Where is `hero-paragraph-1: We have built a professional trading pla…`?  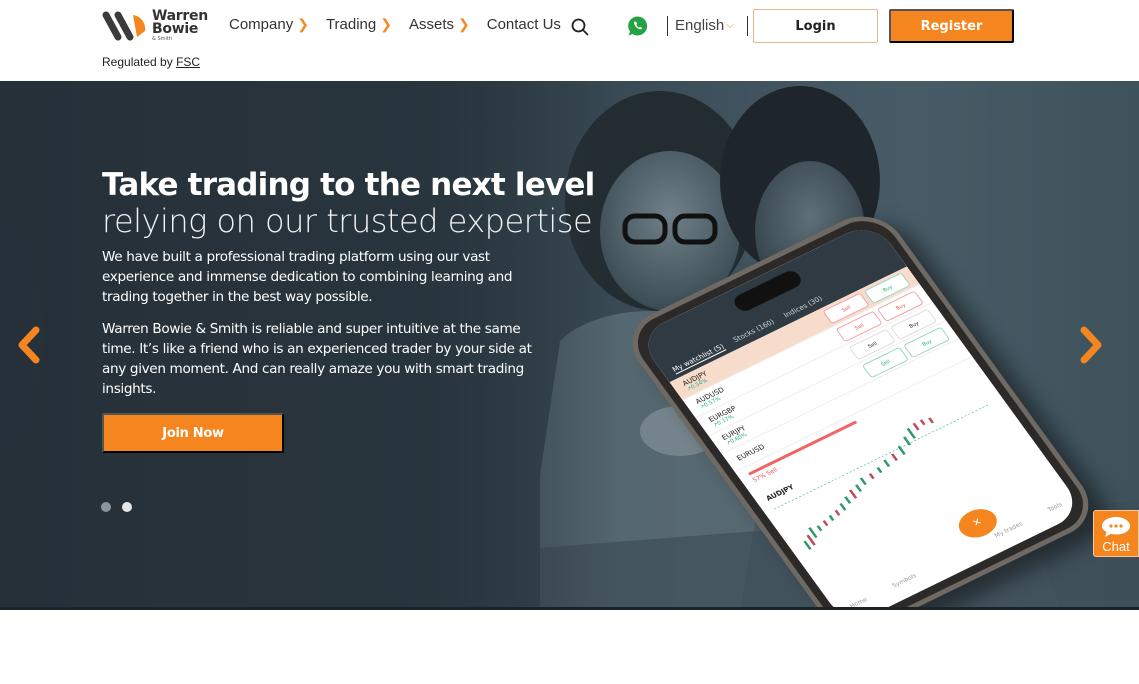
hero-paragraph-1: We have built a professional trading pla… is located at coordinates (307, 277).